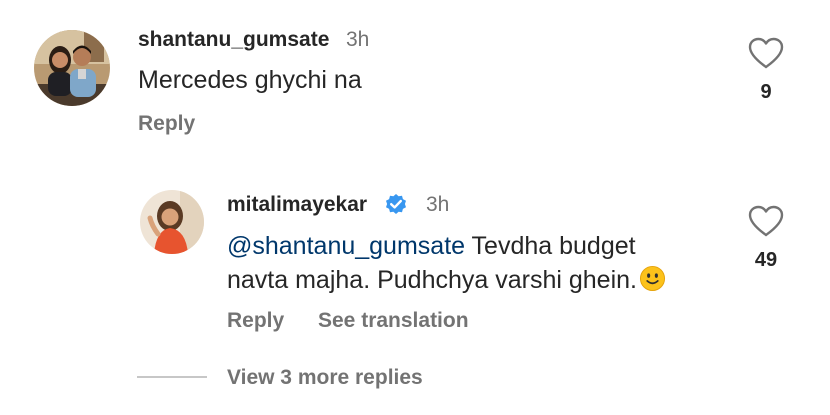 This screenshot has width=830, height=415. What do you see at coordinates (550, 246) in the screenshot?
I see `reply-text-part-1: Tevdha budget` at bounding box center [550, 246].